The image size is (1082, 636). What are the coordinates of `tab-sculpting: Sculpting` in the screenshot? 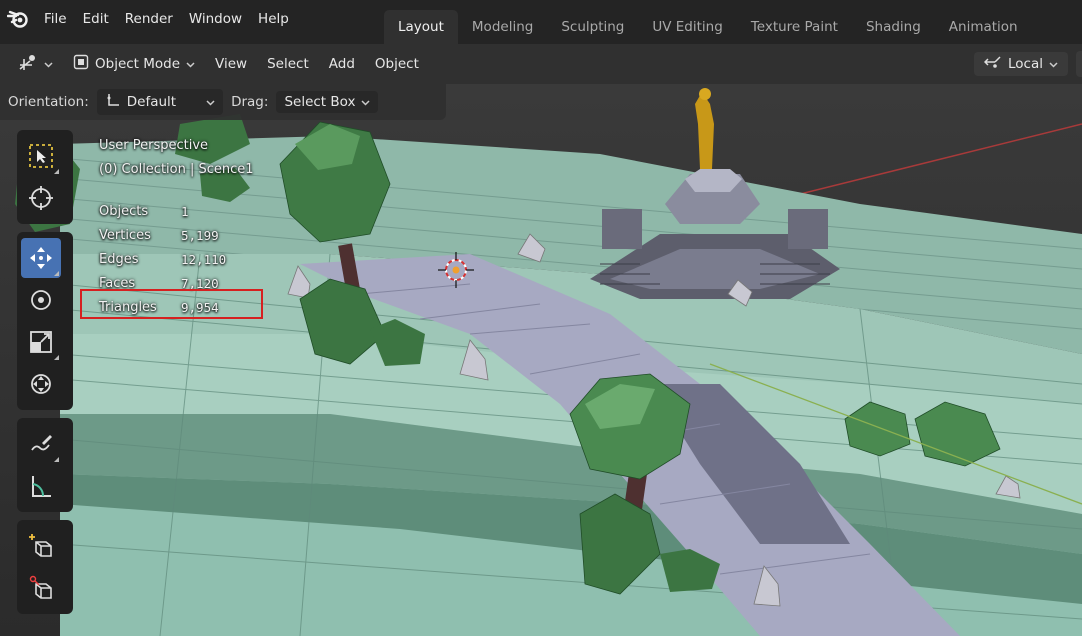 It's located at (592, 27).